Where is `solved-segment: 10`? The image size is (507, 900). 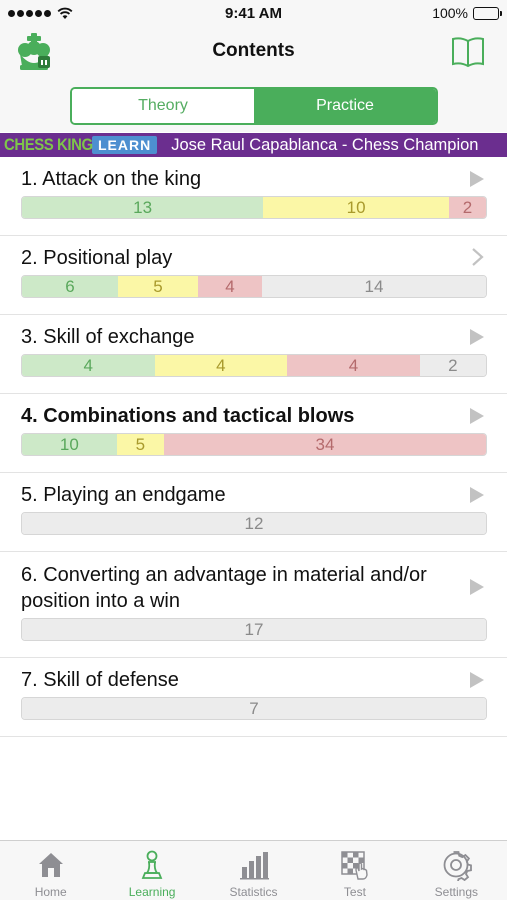
solved-segment: 10 is located at coordinates (69, 444).